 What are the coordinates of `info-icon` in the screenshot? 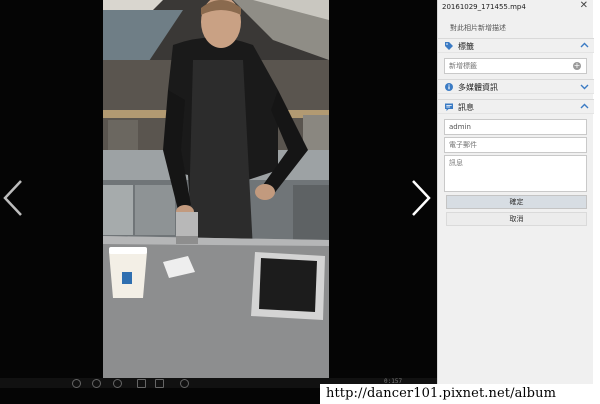 It's located at (449, 87).